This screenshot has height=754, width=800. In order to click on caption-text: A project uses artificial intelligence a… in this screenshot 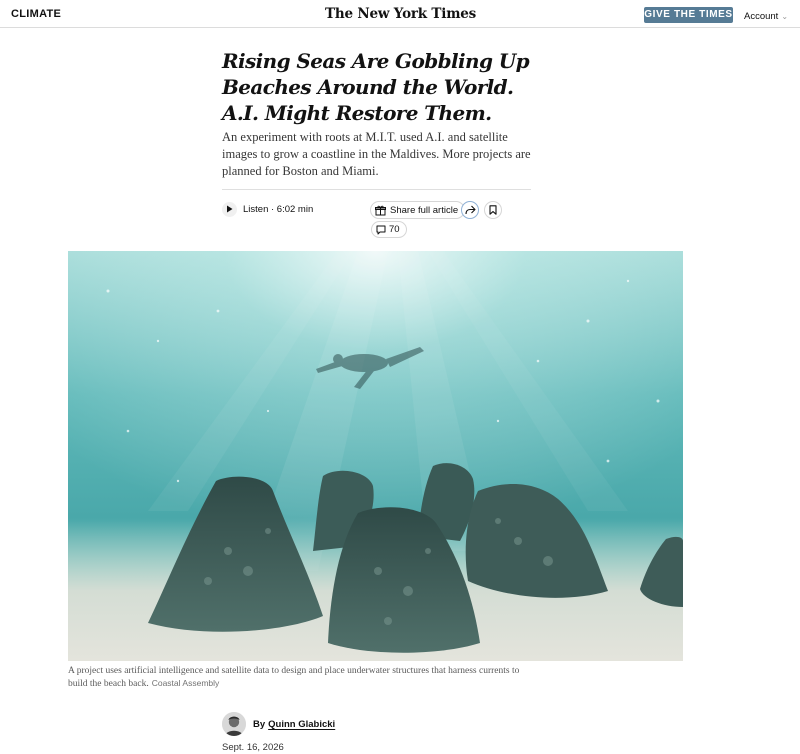, I will do `click(294, 677)`.